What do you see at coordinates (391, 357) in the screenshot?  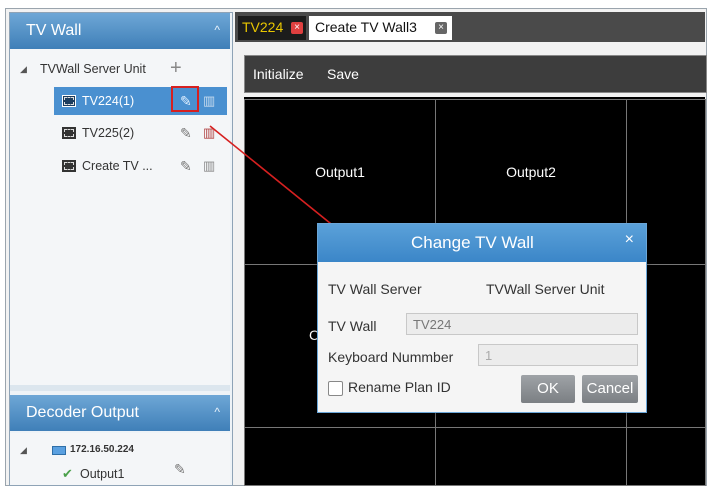 I see `keyboard-number-label: Keyboard Nummber` at bounding box center [391, 357].